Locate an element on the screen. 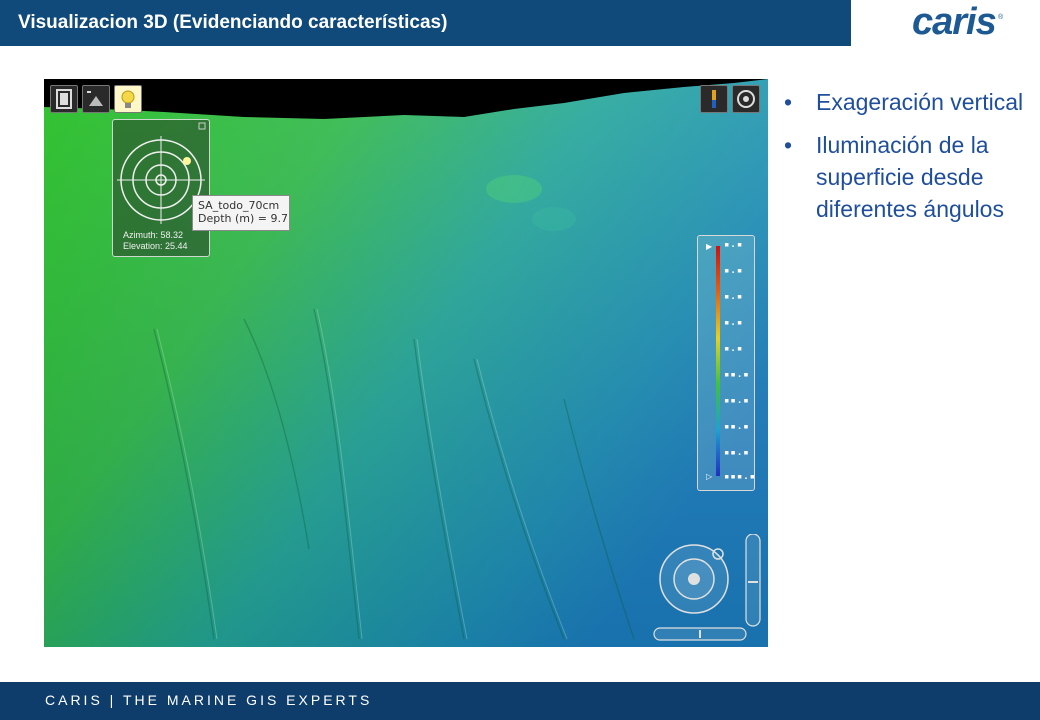 Image resolution: width=1040 pixels, height=720 pixels. bullet-item: • Exageración vertical is located at coordinates (903, 102).